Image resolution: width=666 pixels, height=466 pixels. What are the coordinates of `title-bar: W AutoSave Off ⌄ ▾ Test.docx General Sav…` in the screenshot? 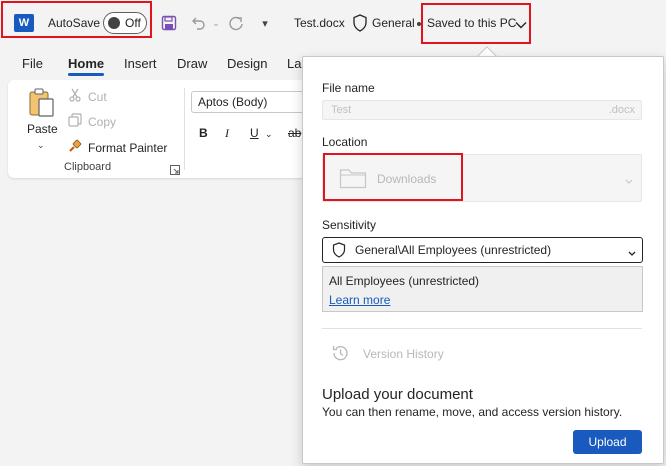 It's located at (333, 24).